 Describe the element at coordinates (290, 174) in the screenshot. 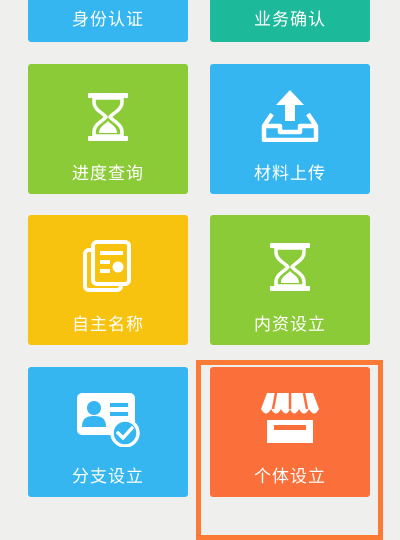

I see `tile-label: 材料上传` at that location.